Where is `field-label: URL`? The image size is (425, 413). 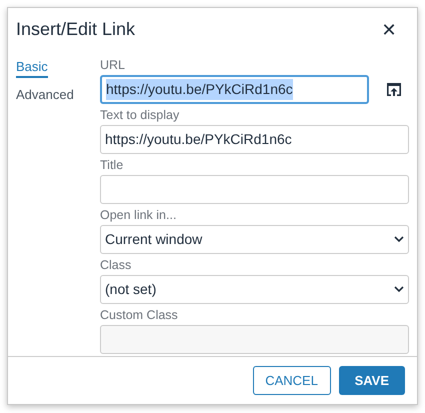 field-label: URL is located at coordinates (113, 65).